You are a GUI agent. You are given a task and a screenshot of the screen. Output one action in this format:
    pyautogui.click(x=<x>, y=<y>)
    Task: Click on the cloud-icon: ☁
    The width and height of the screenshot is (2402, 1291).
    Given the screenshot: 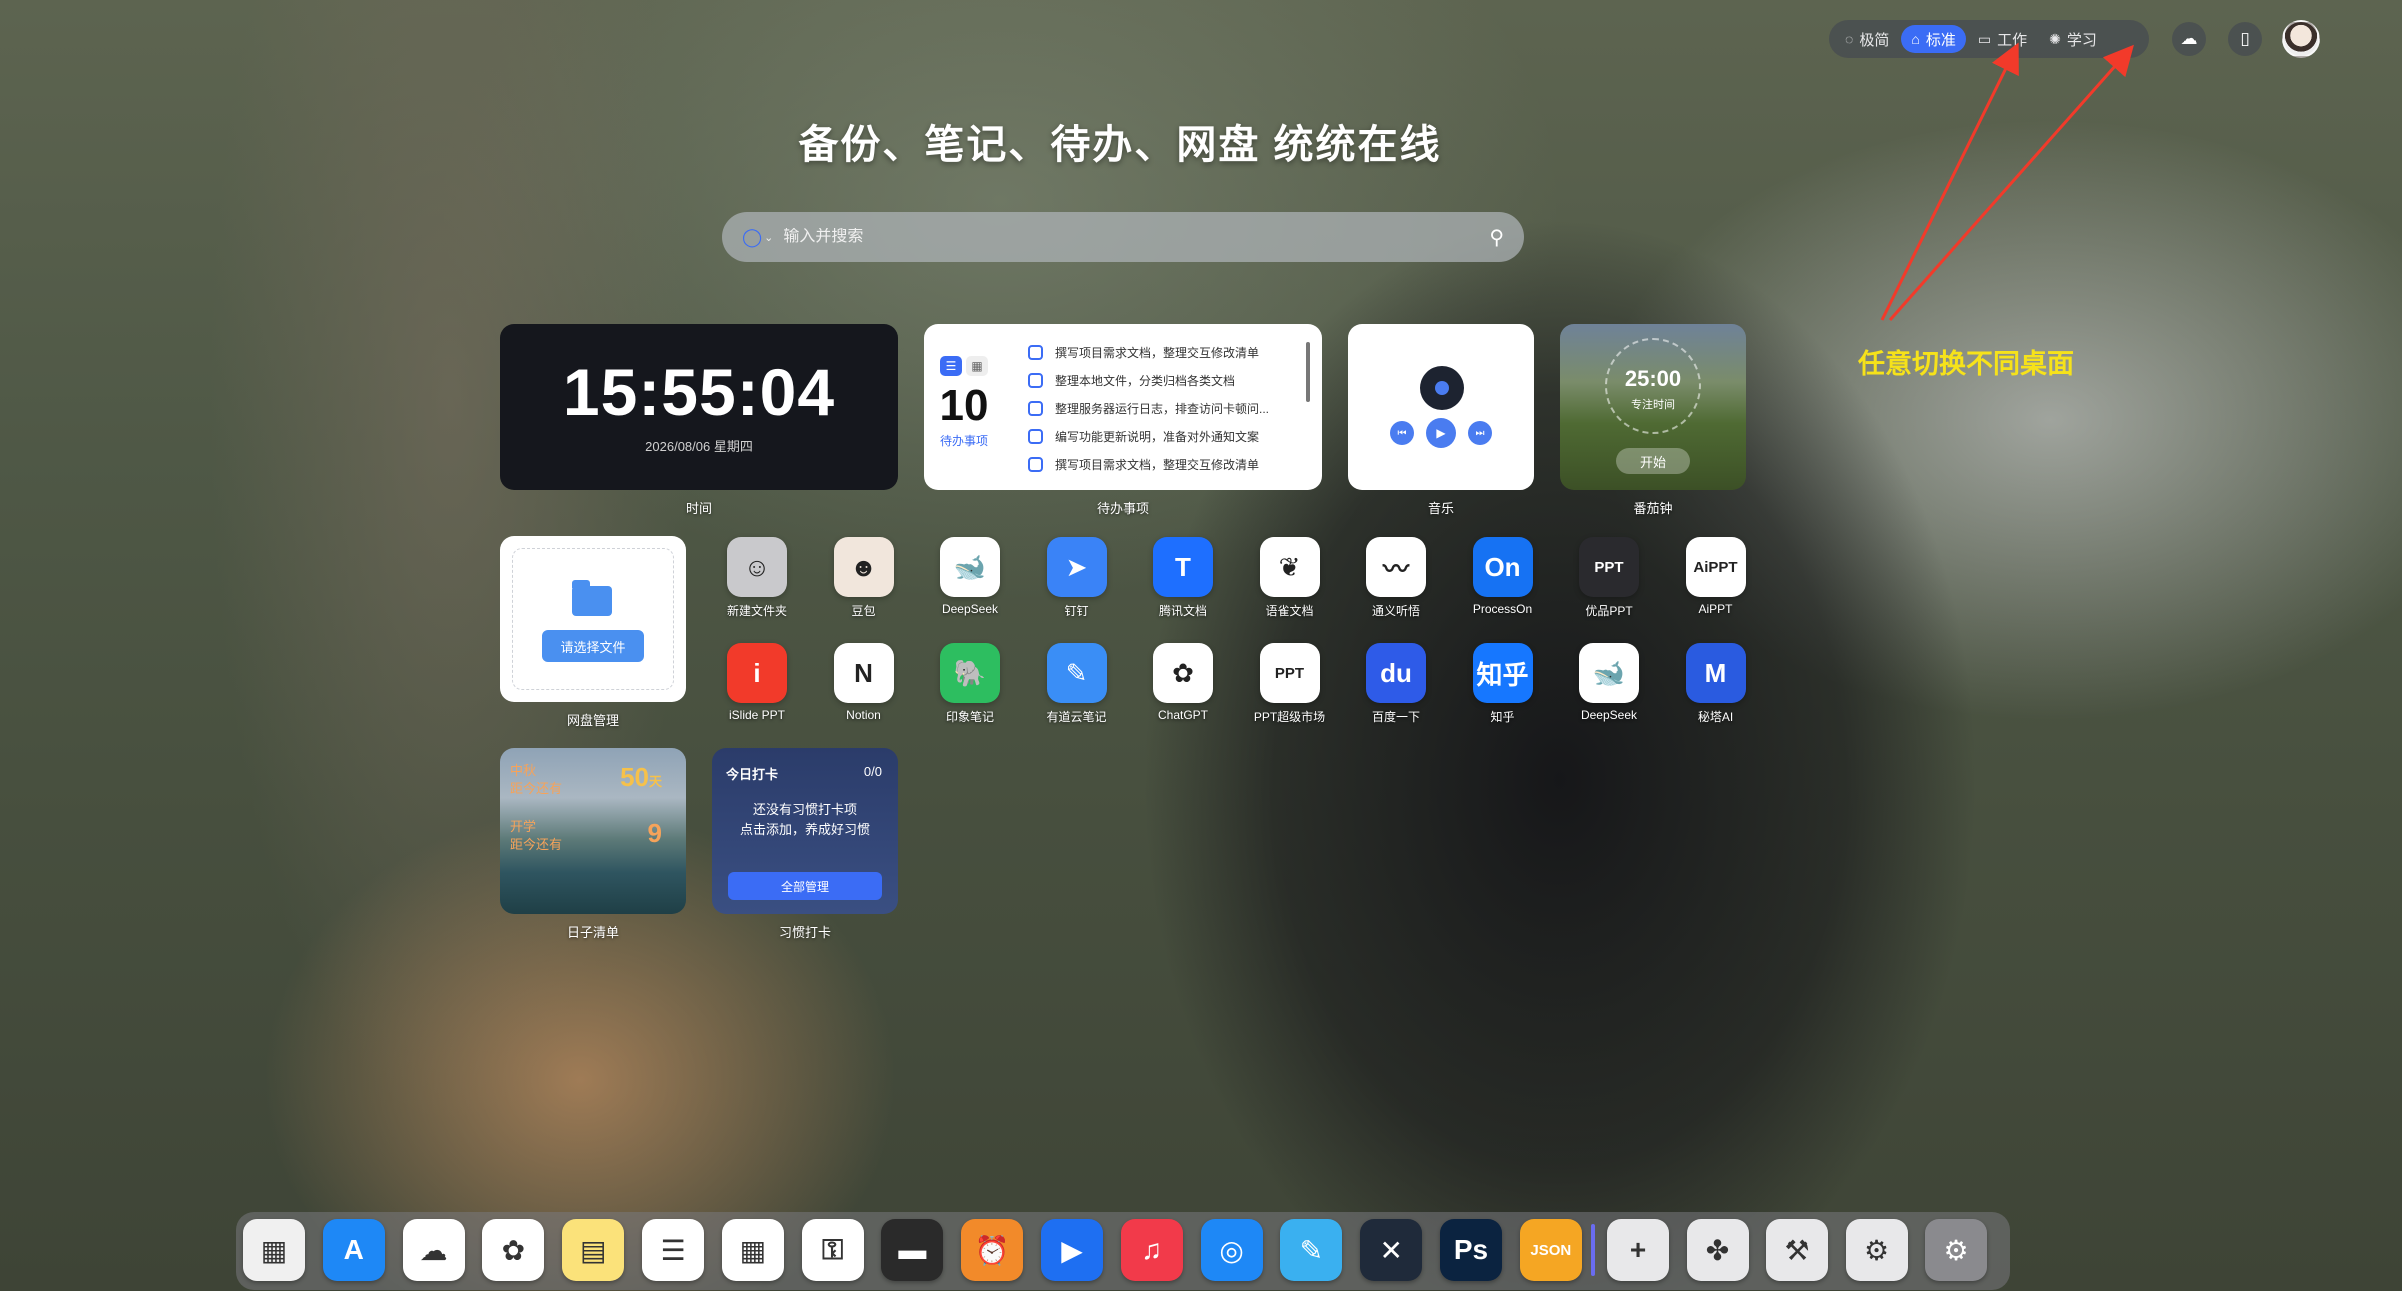 What is the action you would take?
    pyautogui.click(x=2189, y=39)
    